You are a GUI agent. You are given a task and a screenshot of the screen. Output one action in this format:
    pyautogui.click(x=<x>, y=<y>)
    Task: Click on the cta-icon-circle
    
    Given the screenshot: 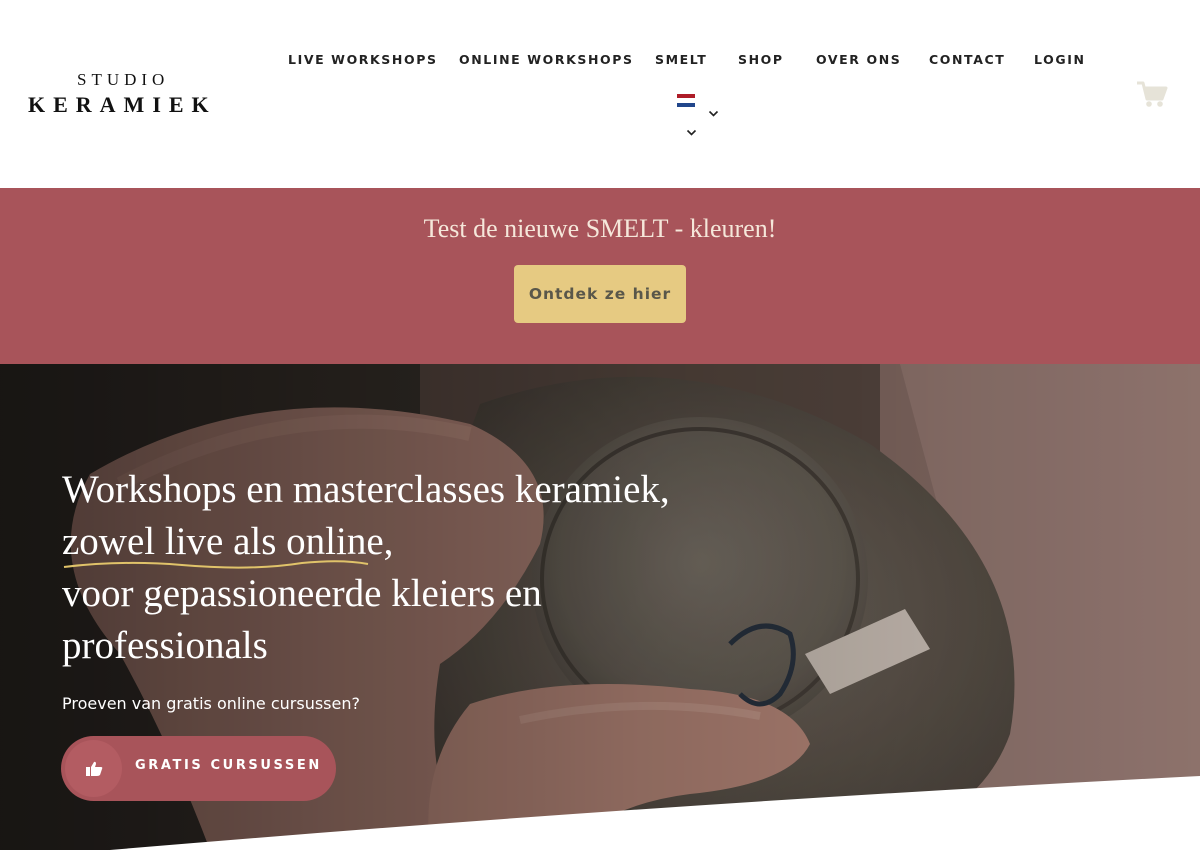 What is the action you would take?
    pyautogui.click(x=93, y=768)
    